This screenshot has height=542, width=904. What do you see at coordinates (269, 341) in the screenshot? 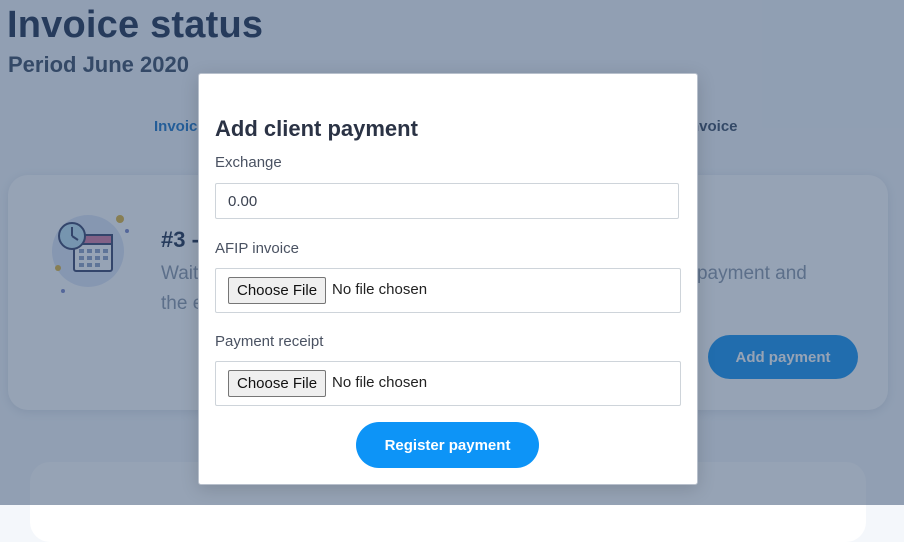
I see `payment-receipt-label: Payment receipt` at bounding box center [269, 341].